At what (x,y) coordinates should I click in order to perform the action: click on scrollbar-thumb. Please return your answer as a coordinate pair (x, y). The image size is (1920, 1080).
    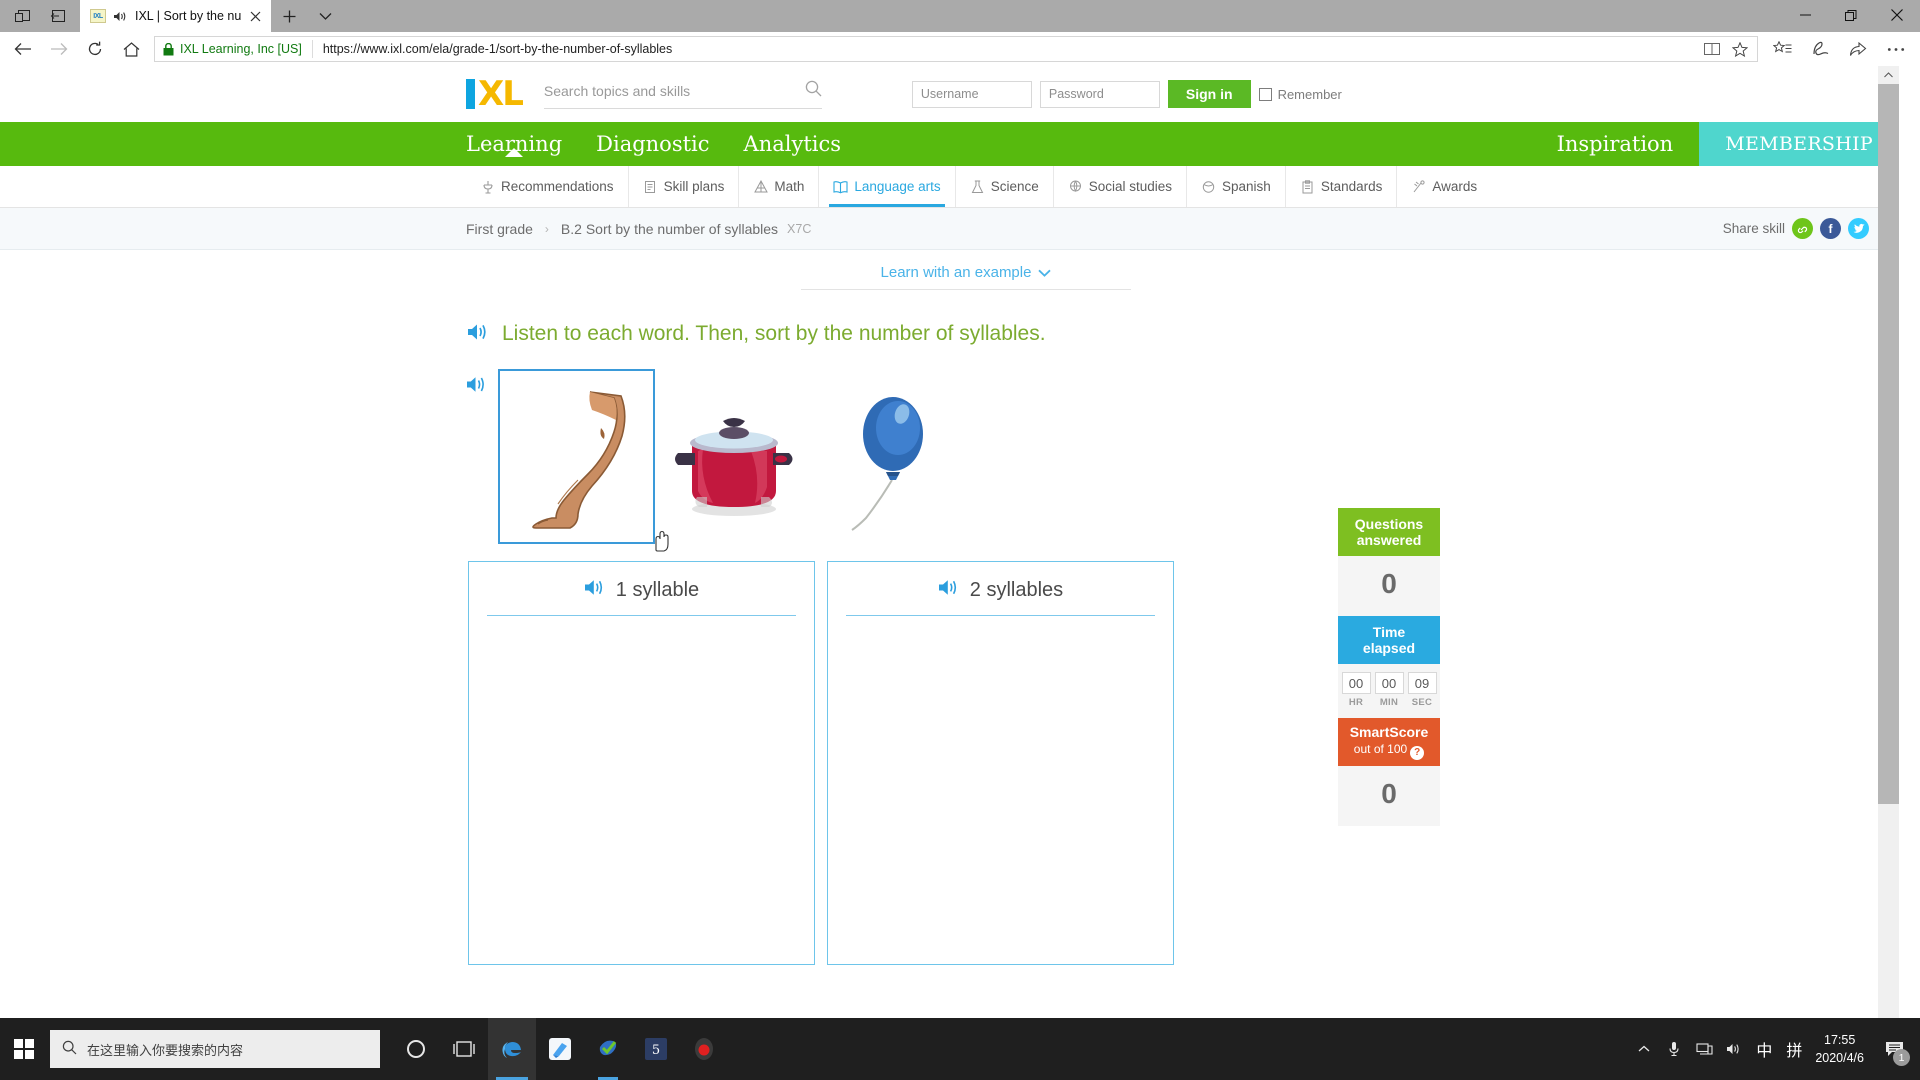
    Looking at the image, I should click on (1888, 444).